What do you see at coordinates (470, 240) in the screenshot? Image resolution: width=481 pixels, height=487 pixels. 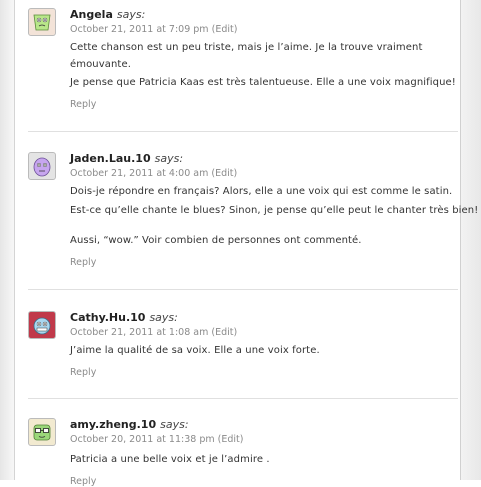 I see `right-scrollbar-track` at bounding box center [470, 240].